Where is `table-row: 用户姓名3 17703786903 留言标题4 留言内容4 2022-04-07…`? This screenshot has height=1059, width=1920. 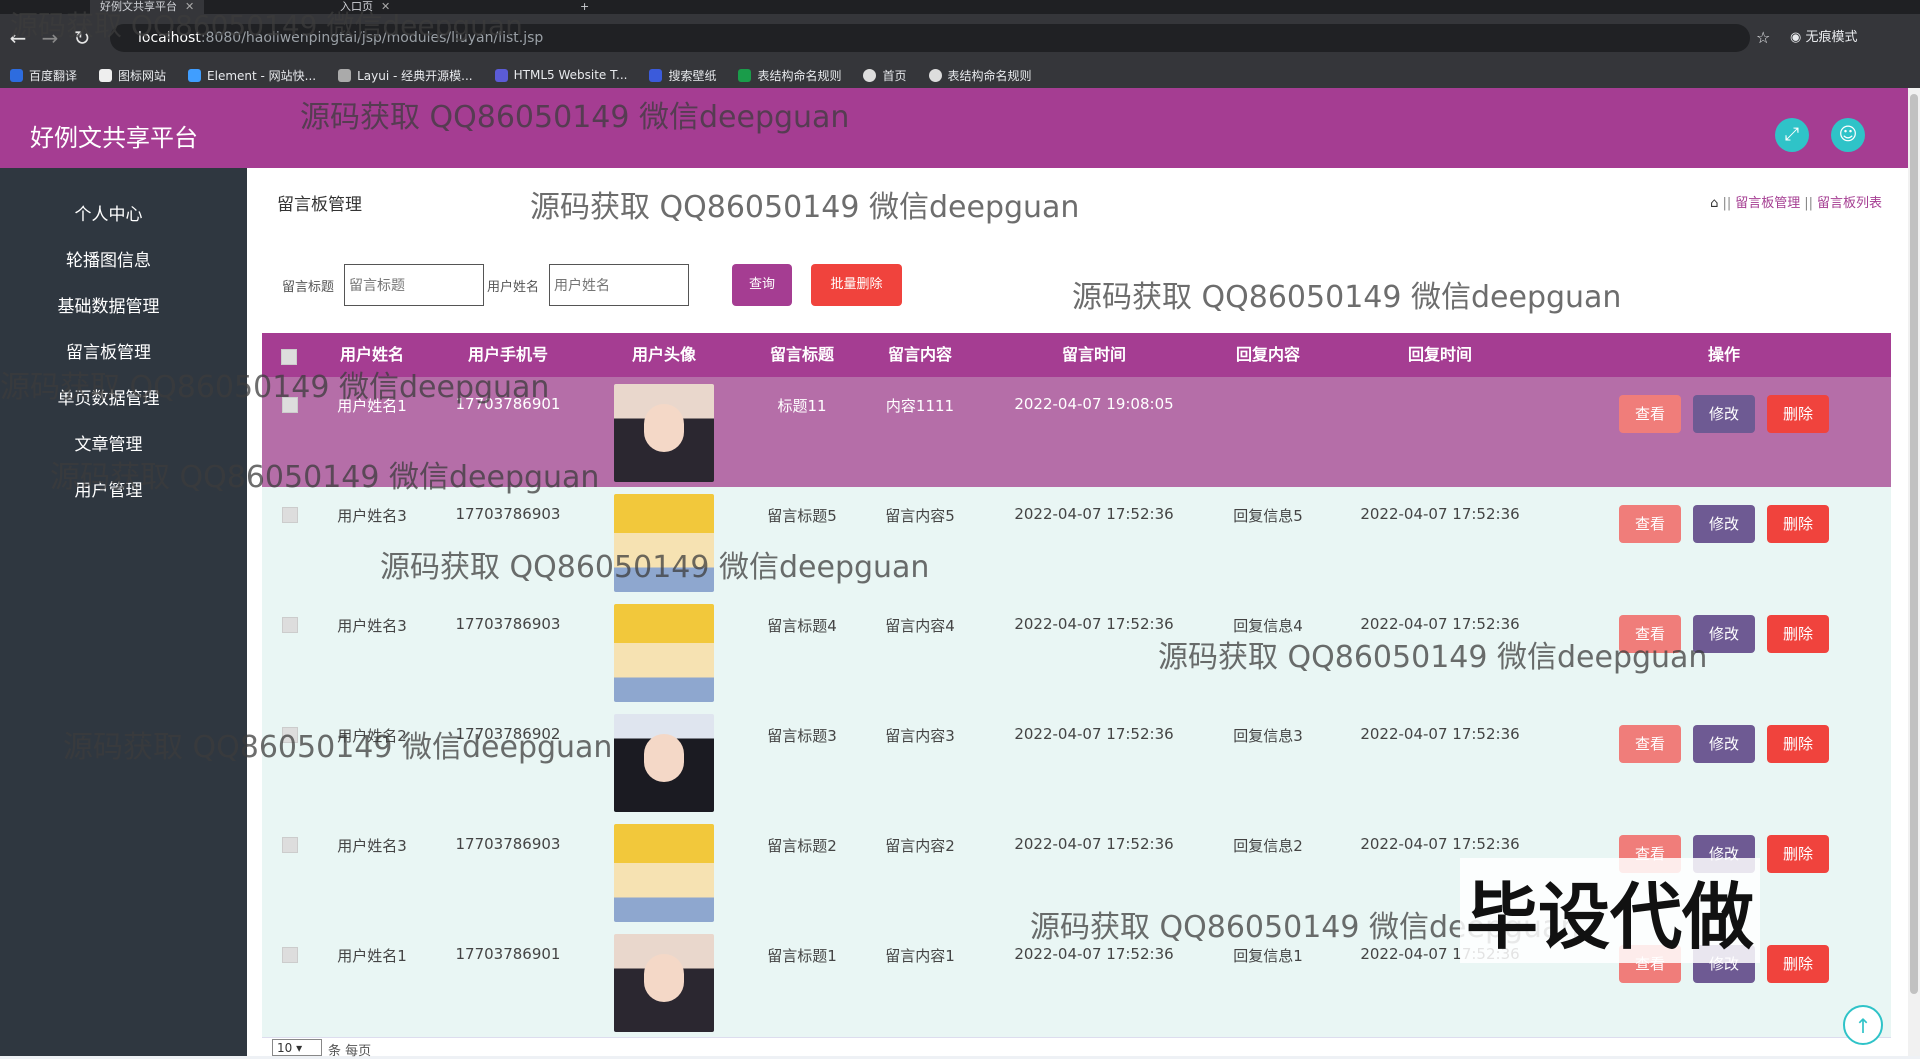
table-row: 用户姓名3 17703786903 留言标题4 留言内容4 2022-04-07… is located at coordinates (1076, 652).